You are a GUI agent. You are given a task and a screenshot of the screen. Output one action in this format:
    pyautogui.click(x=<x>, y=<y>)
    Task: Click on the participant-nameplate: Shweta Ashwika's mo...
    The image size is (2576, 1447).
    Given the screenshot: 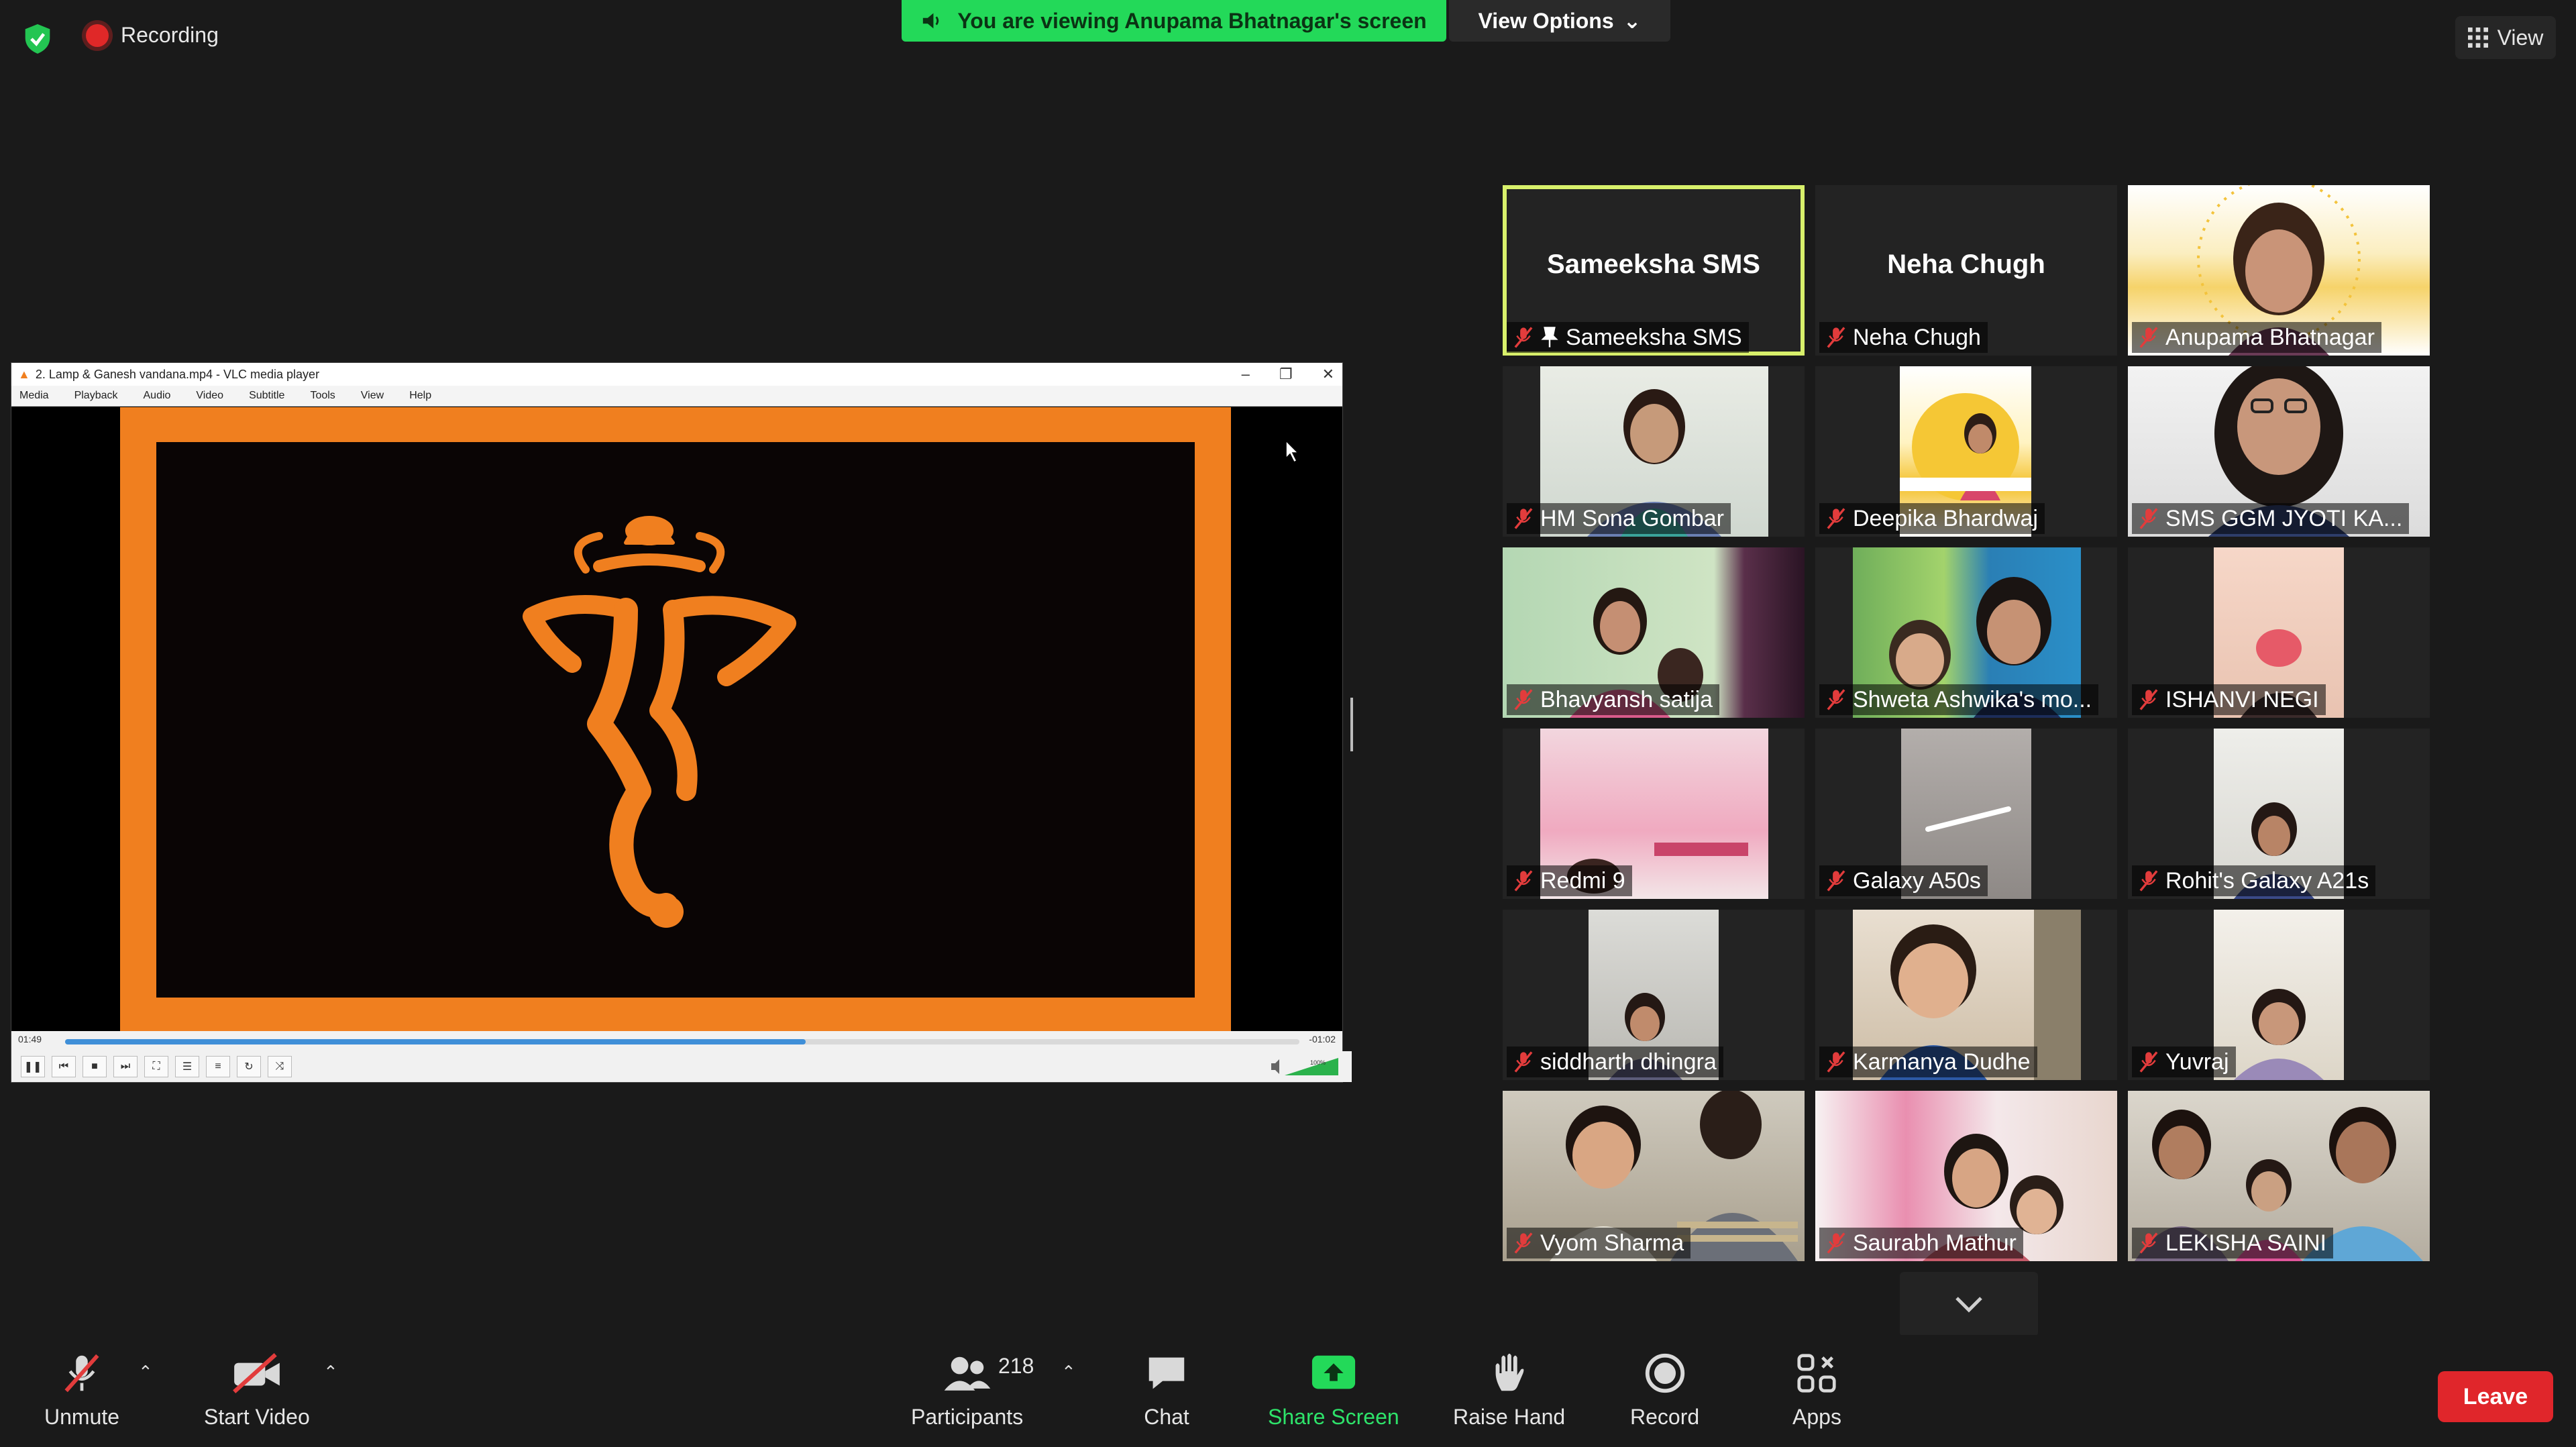 What is the action you would take?
    pyautogui.click(x=1959, y=700)
    